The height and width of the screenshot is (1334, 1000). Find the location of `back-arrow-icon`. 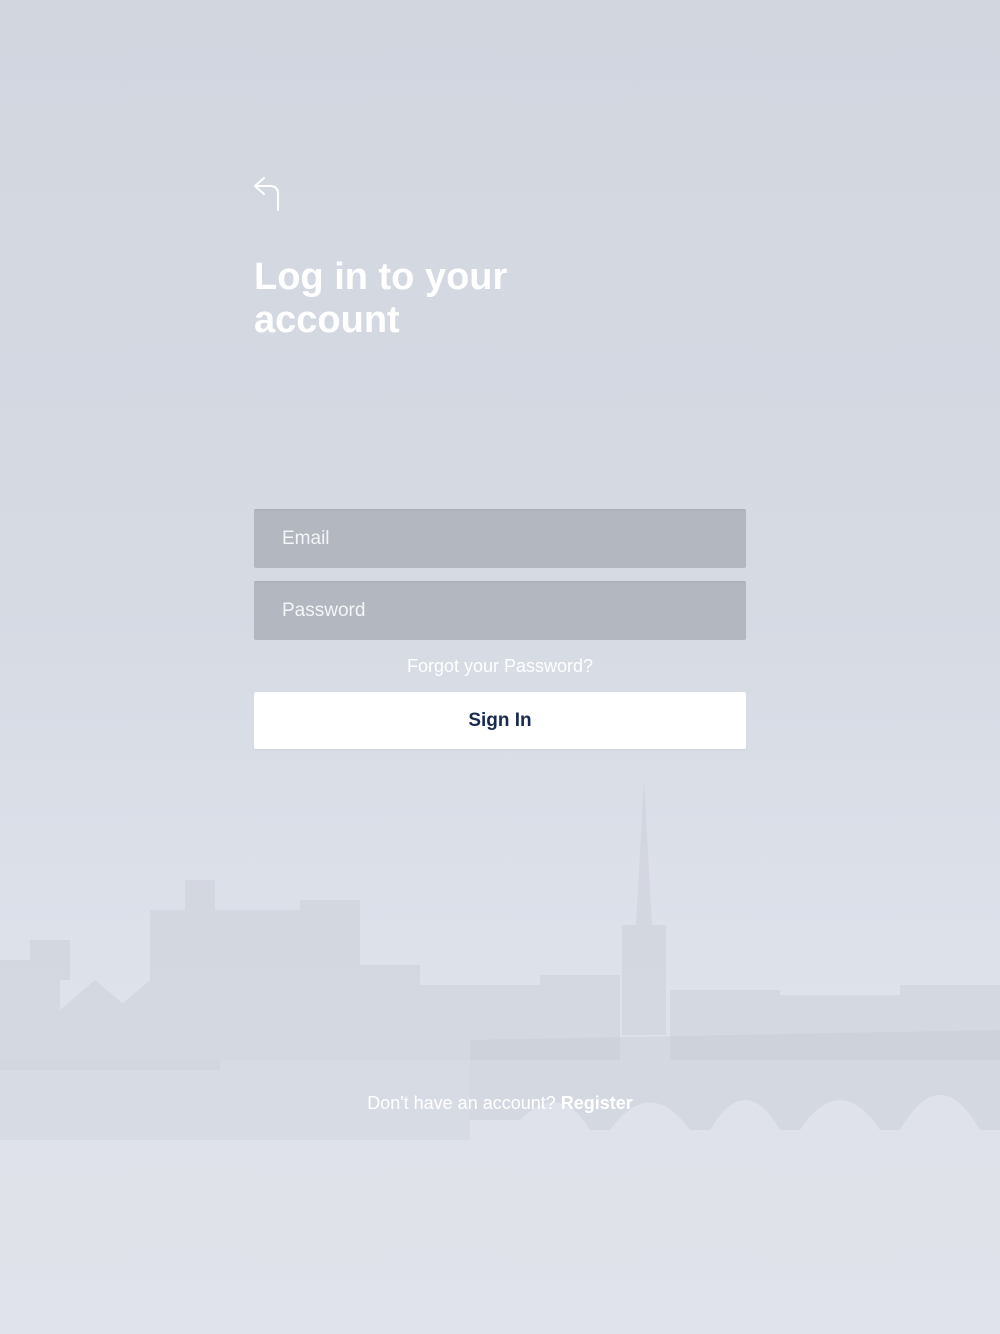

back-arrow-icon is located at coordinates (266, 194).